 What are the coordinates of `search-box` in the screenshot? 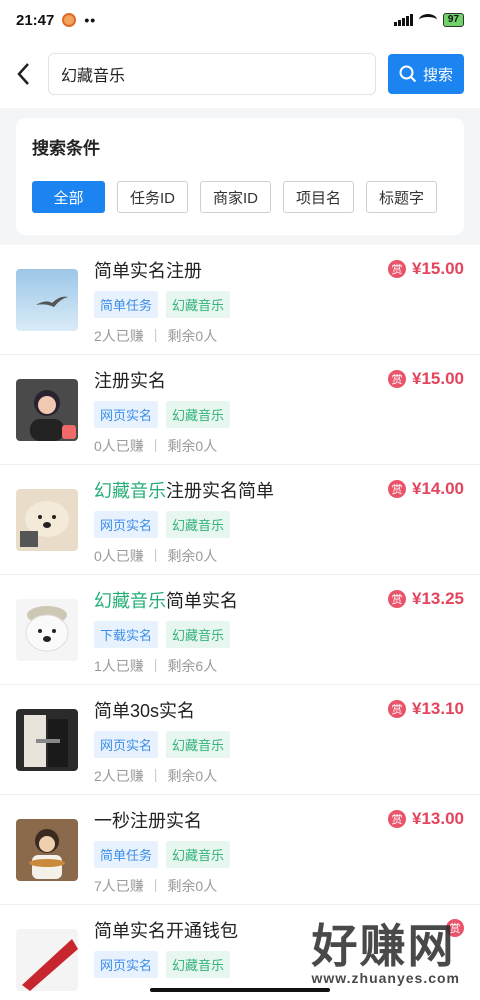 It's located at (212, 74).